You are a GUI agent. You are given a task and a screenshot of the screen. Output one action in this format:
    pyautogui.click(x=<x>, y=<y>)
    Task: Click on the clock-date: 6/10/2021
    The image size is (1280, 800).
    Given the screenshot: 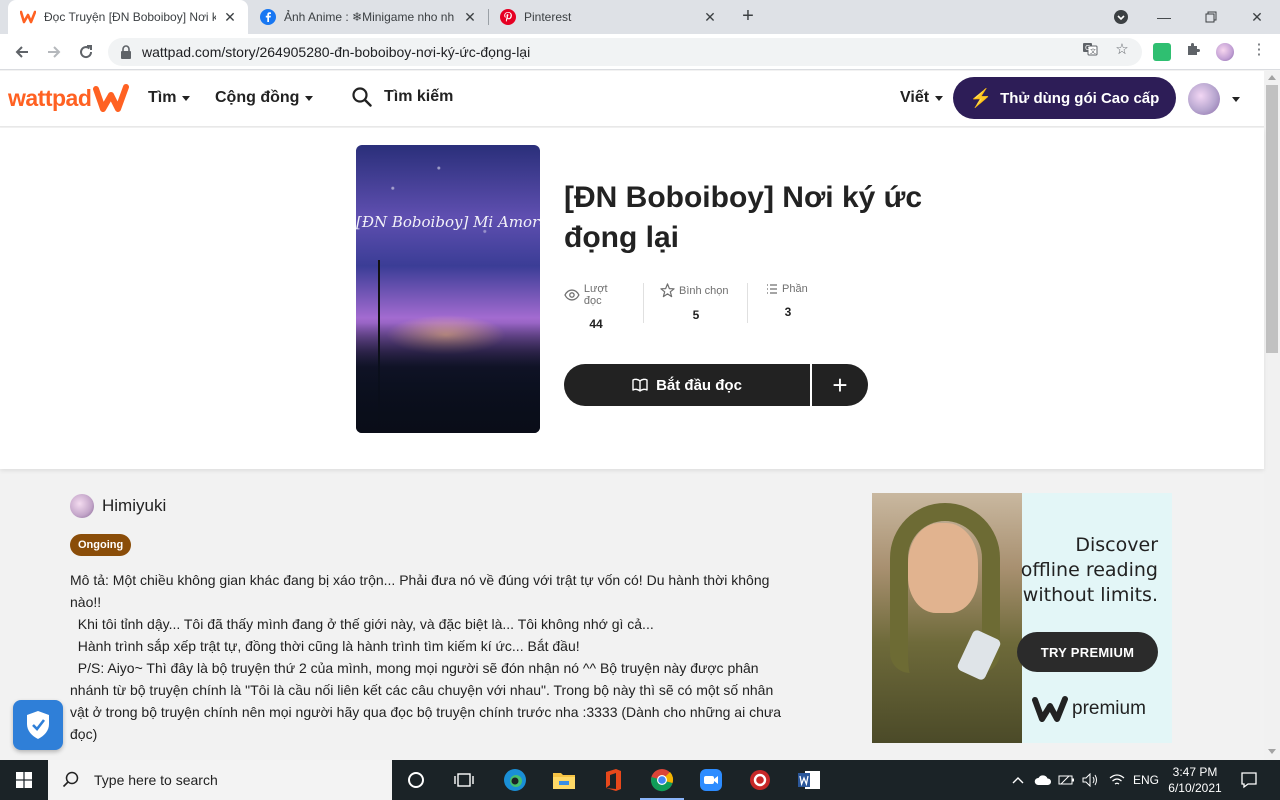 What is the action you would take?
    pyautogui.click(x=1195, y=788)
    